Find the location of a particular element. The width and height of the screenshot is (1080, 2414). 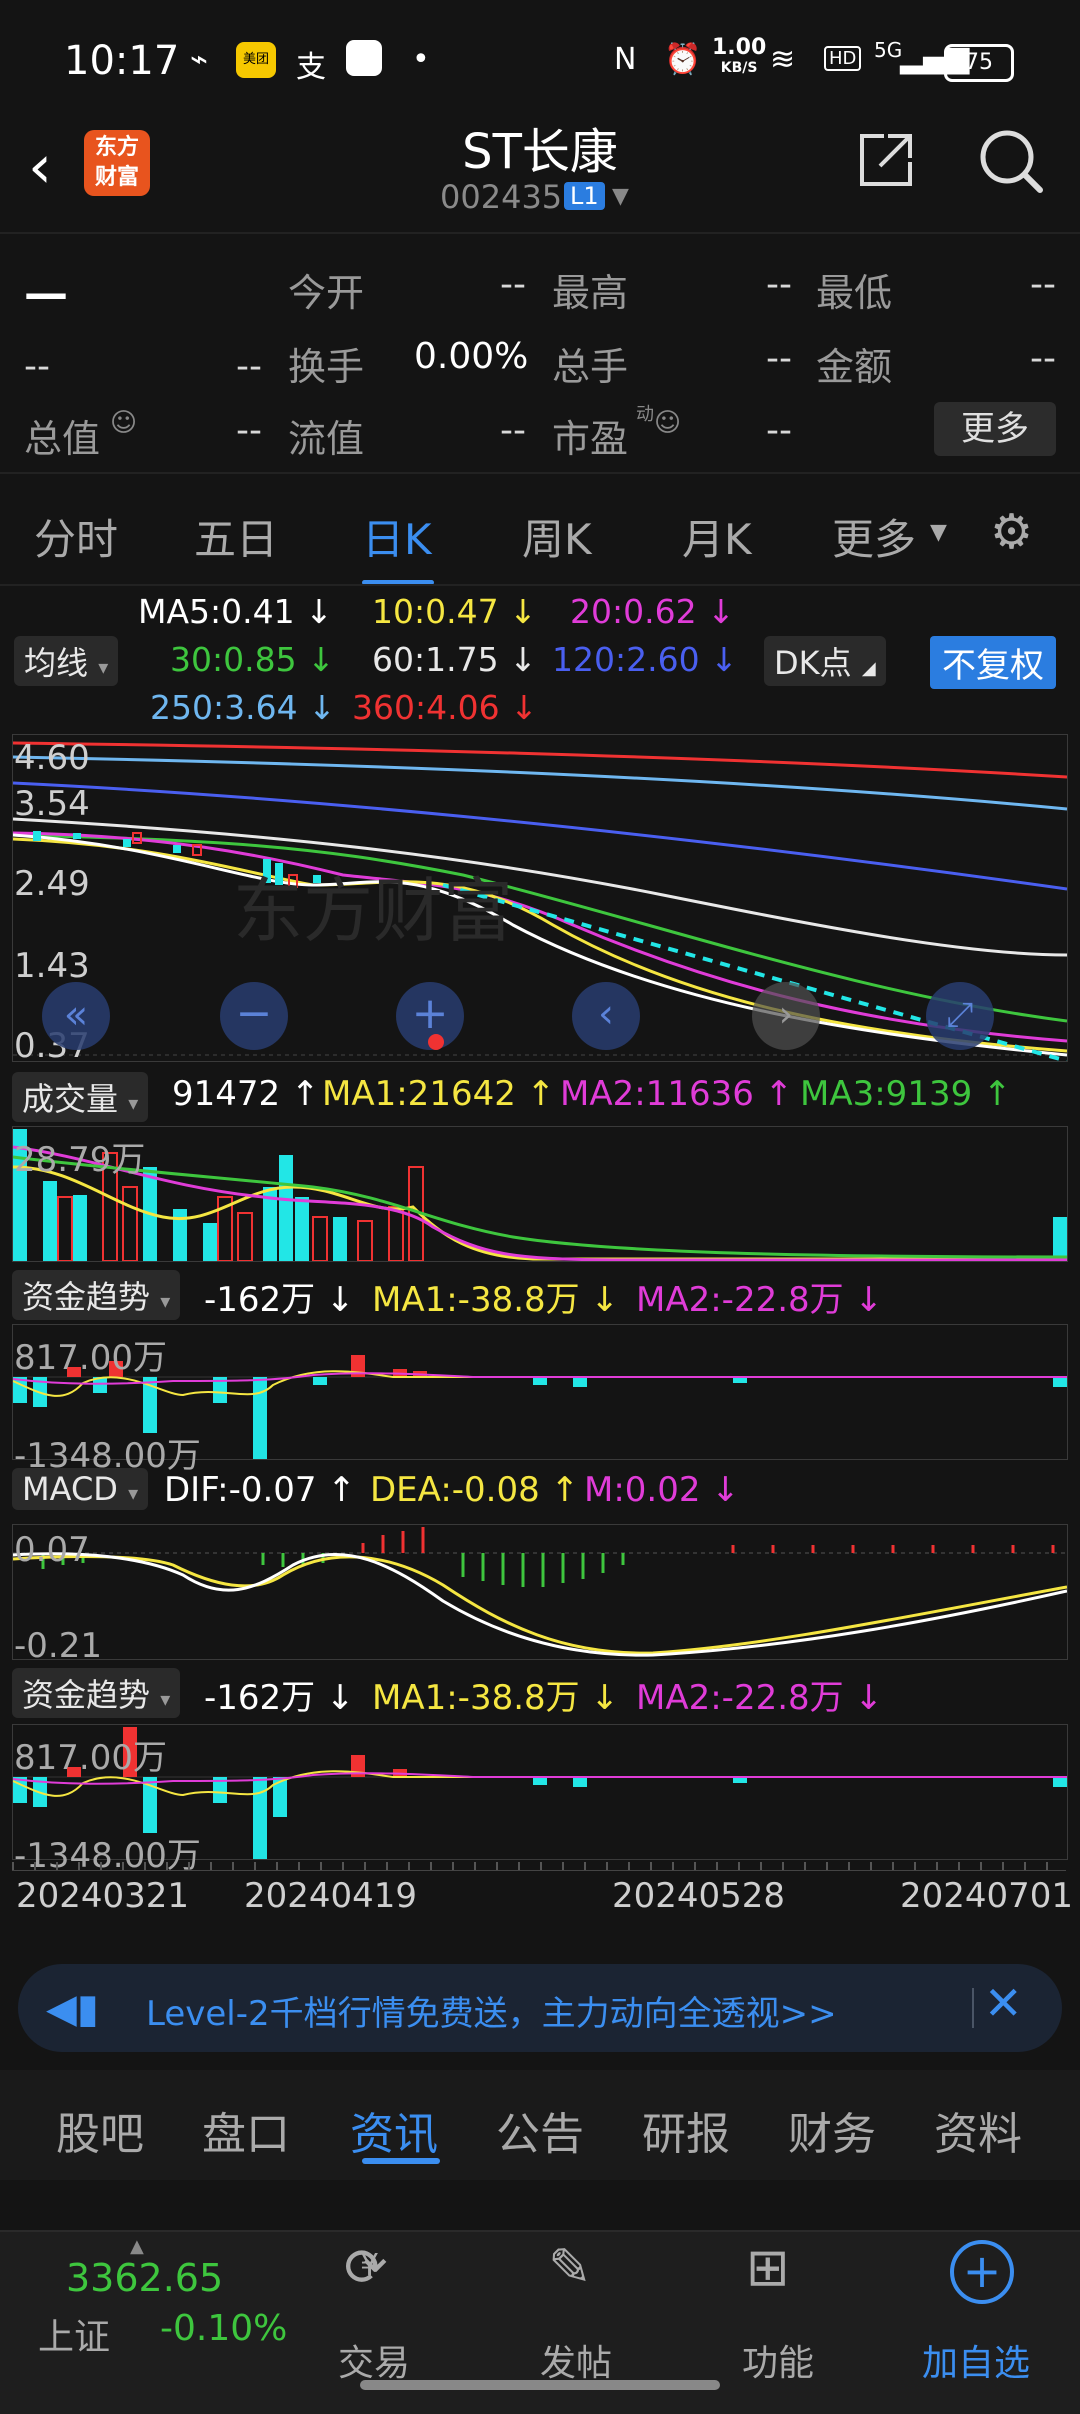

dk-point-button: DK点 ◢ is located at coordinates (825, 661).